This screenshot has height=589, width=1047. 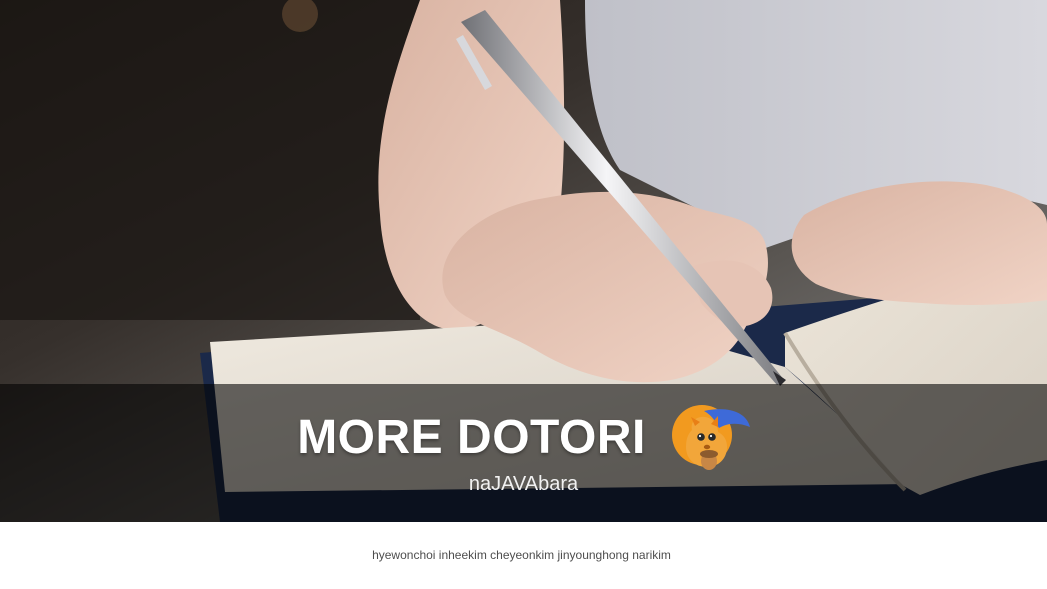 What do you see at coordinates (523, 484) in the screenshot?
I see `team-name: naJAVAbara` at bounding box center [523, 484].